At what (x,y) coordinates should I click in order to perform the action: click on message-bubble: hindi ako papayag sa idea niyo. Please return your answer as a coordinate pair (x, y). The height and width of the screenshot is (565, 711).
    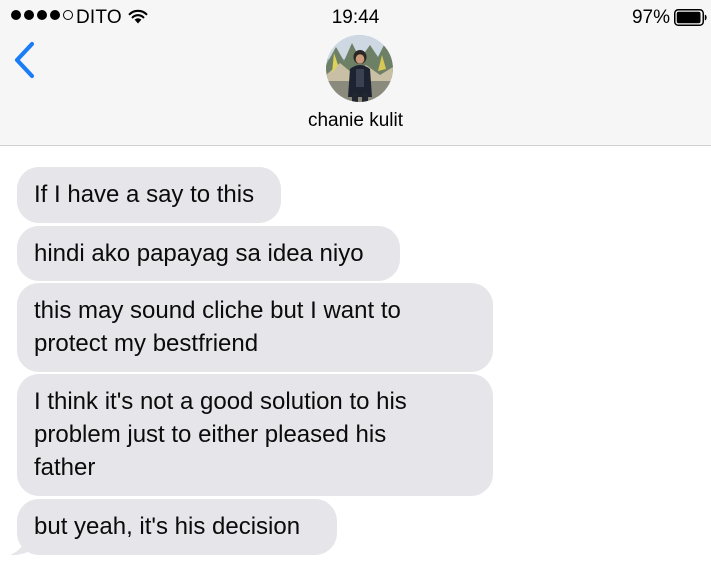
    Looking at the image, I should click on (208, 253).